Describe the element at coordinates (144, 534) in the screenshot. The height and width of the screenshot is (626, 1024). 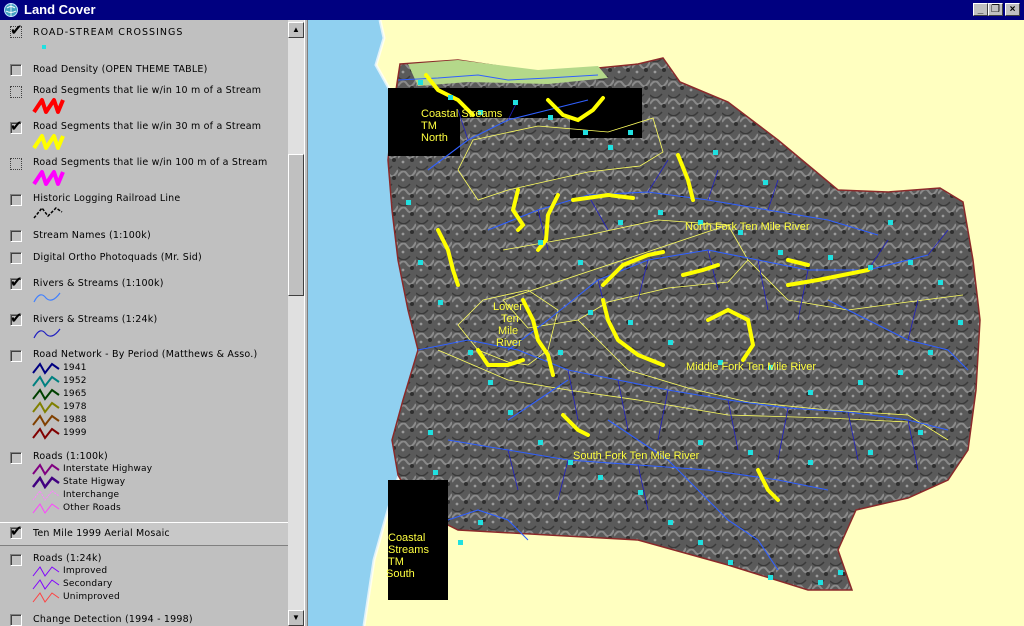
I see `layer-aerial-mosaic: ✔ Ten Mile 1999 Aerial Mosaic` at that location.